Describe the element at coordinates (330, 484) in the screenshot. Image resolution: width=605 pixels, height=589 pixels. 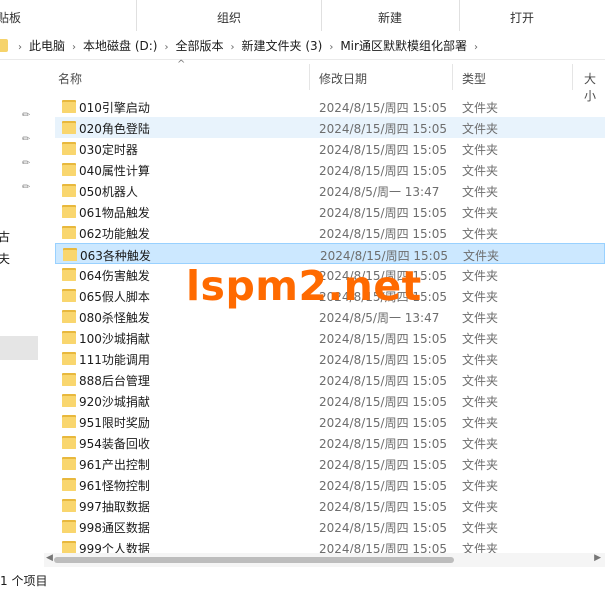
I see `file-row: 961怪物控制 2024/8/15/周四 15:05 文件夹` at that location.